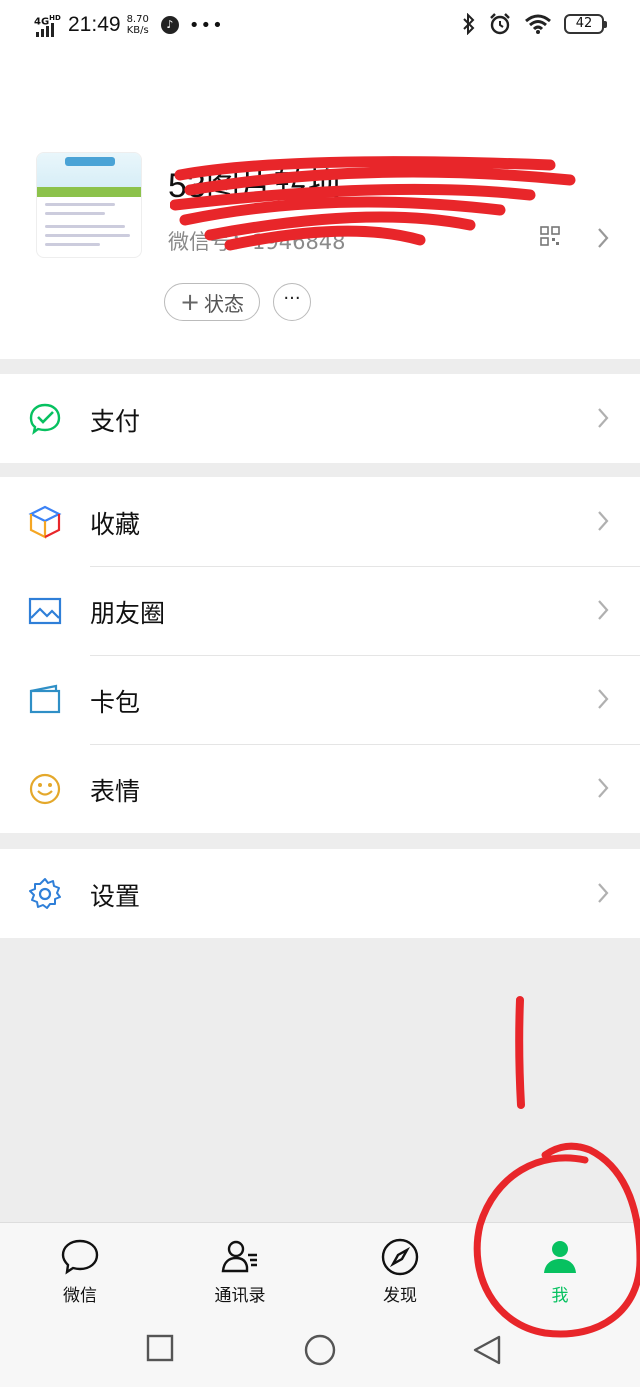 Image resolution: width=640 pixels, height=1387 pixels. What do you see at coordinates (320, 521) in the screenshot?
I see `menu-item-favorites: 收藏` at bounding box center [320, 521].